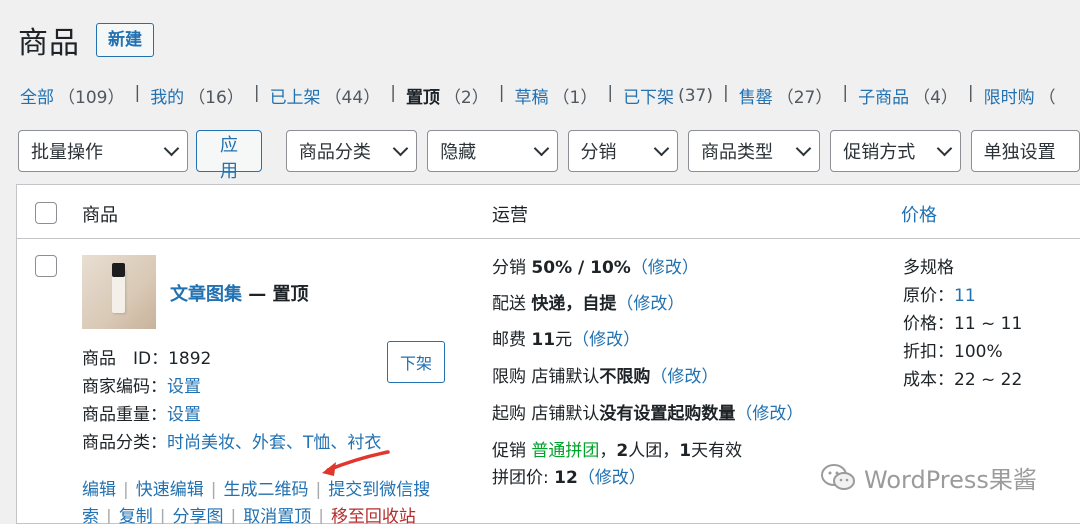  What do you see at coordinates (509, 304) in the screenshot?
I see `ops-label: 配送` at bounding box center [509, 304].